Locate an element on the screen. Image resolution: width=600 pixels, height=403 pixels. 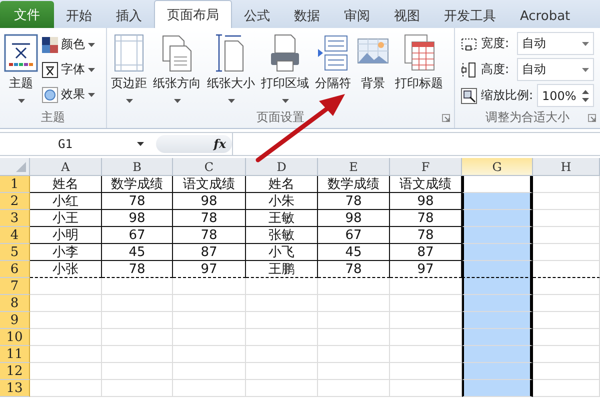
table-cell: 45 is located at coordinates (354, 252).